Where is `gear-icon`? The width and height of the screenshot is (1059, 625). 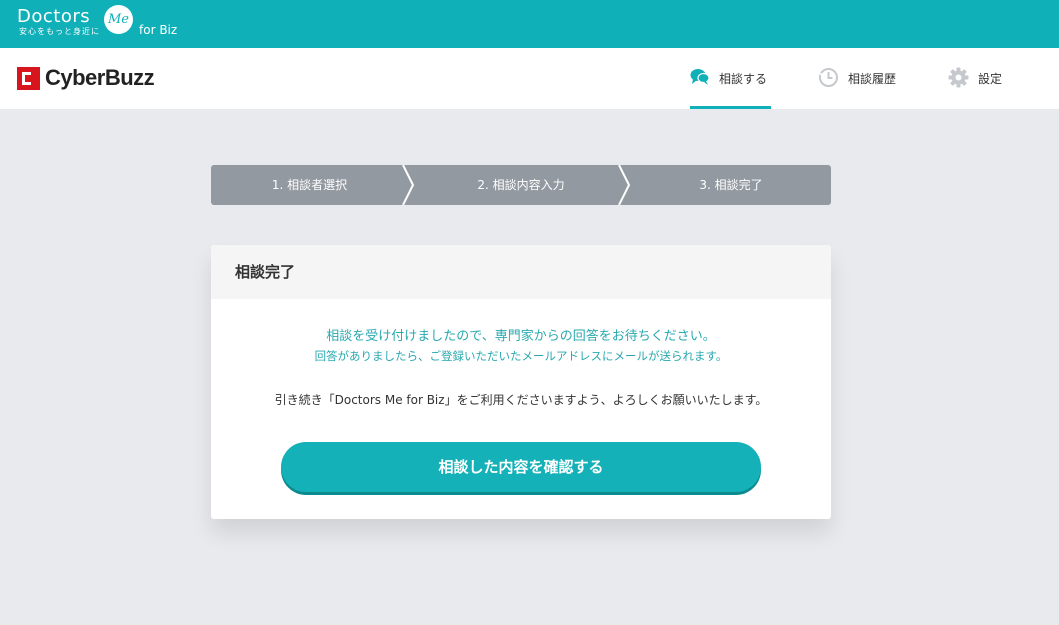
gear-icon is located at coordinates (958, 79).